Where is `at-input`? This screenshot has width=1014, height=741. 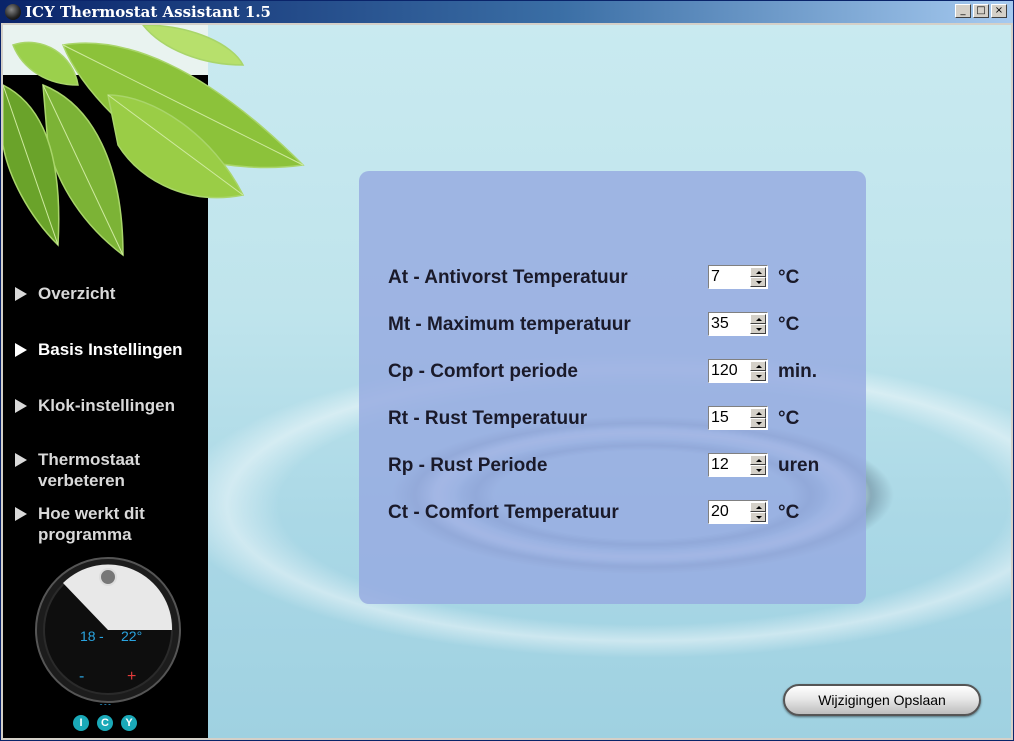
at-input is located at coordinates (730, 277).